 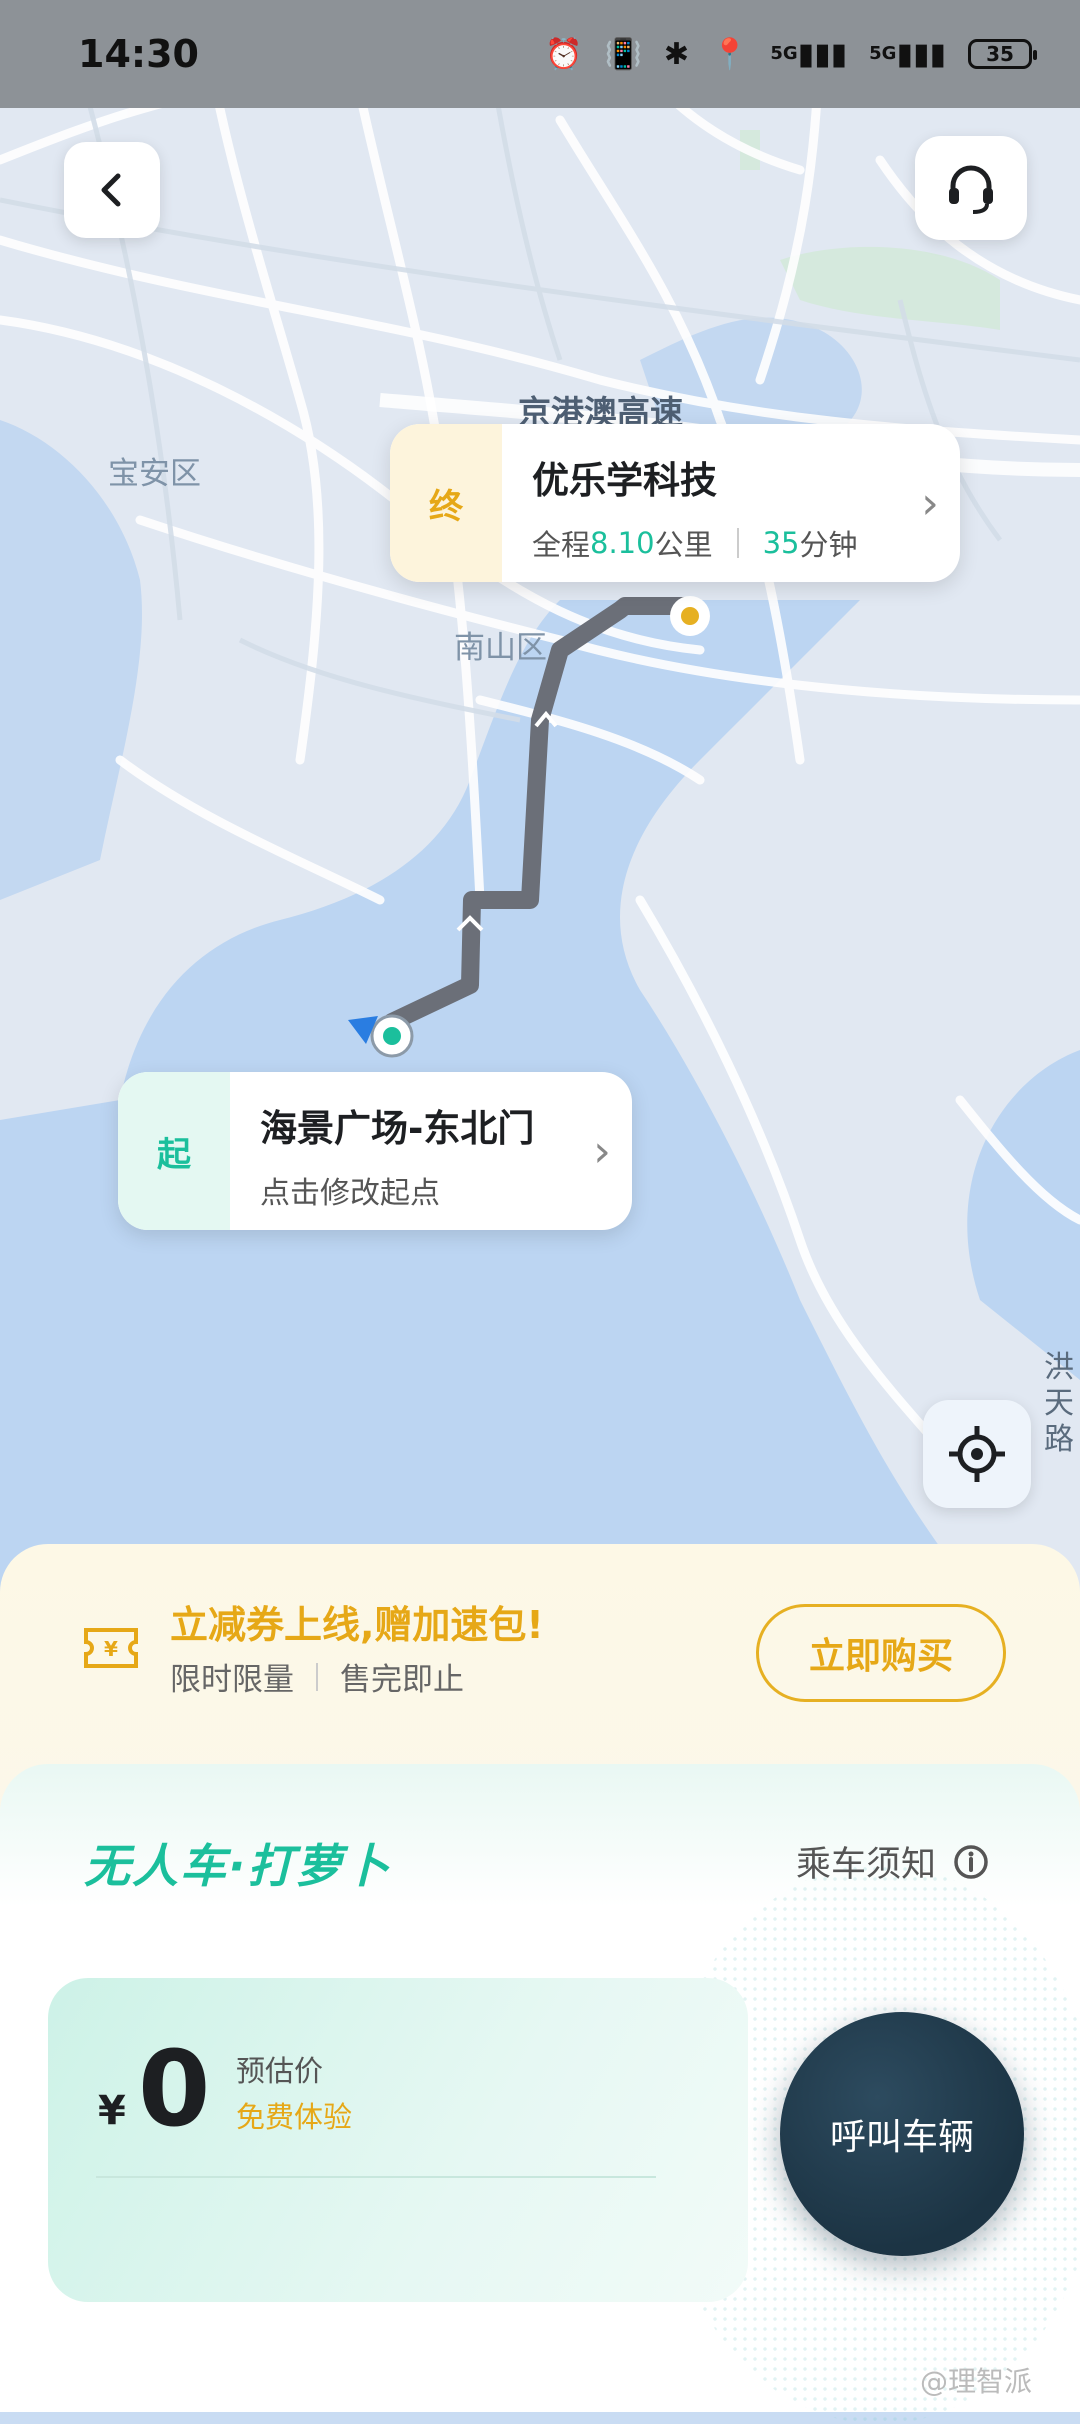 What do you see at coordinates (397, 1128) in the screenshot?
I see `origin-name: 海景广场-东北门` at bounding box center [397, 1128].